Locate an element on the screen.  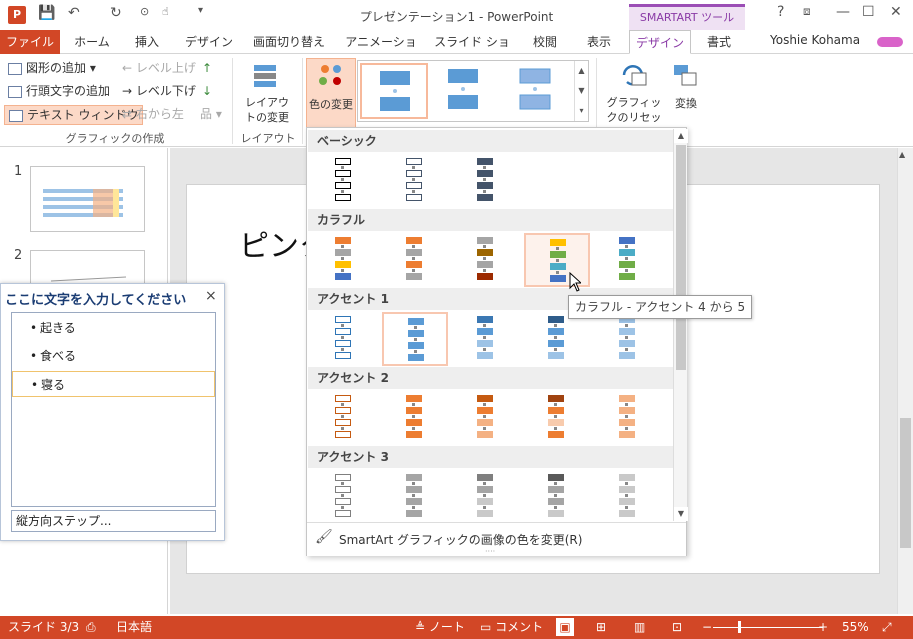
tab-home: ホーム is located at coordinates (92, 42).